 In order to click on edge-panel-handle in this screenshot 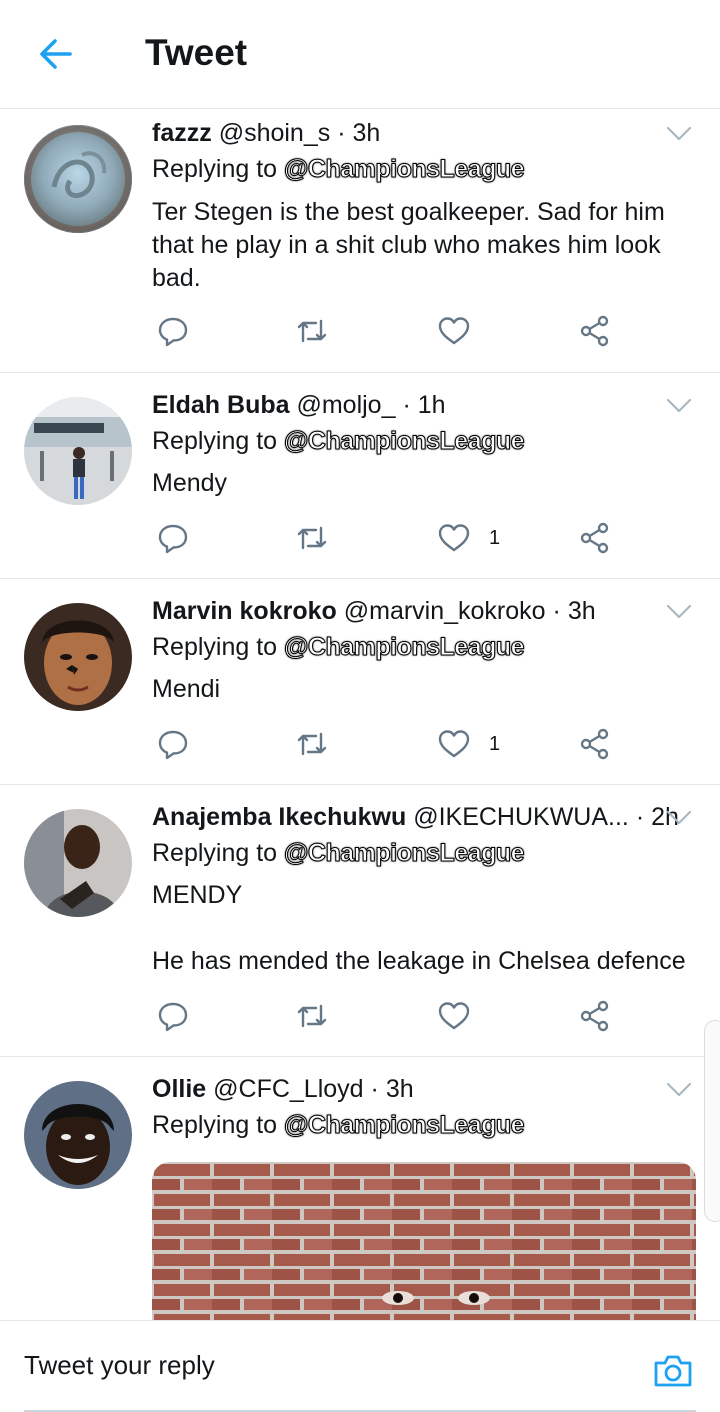, I will do `click(712, 1121)`.